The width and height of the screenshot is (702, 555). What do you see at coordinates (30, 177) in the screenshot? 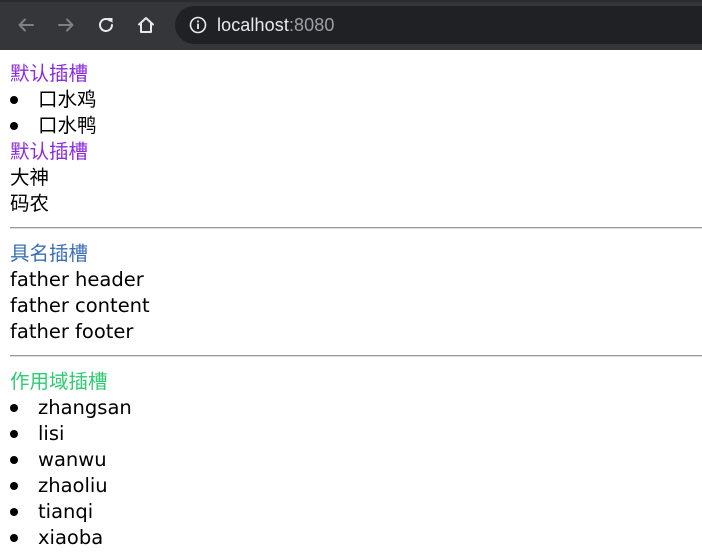
I see `default-slot-line: 大神` at bounding box center [30, 177].